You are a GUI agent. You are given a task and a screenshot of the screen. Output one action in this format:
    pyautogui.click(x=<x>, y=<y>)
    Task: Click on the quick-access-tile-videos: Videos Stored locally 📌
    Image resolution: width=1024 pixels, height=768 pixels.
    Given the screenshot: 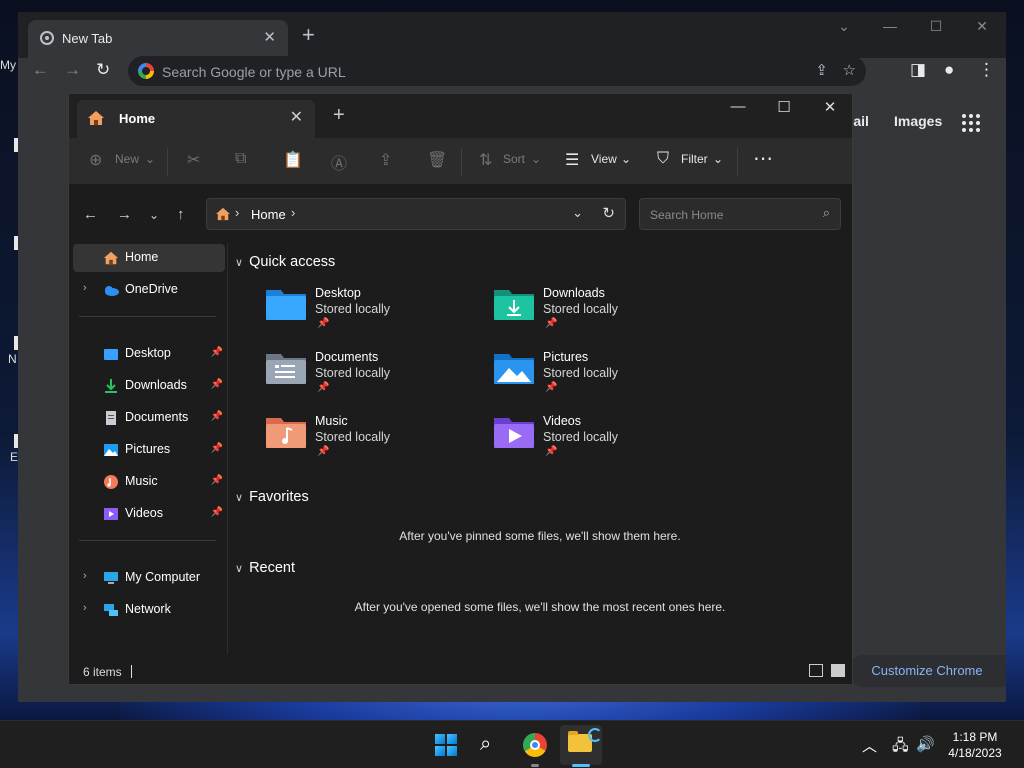 What is the action you would take?
    pyautogui.click(x=597, y=440)
    